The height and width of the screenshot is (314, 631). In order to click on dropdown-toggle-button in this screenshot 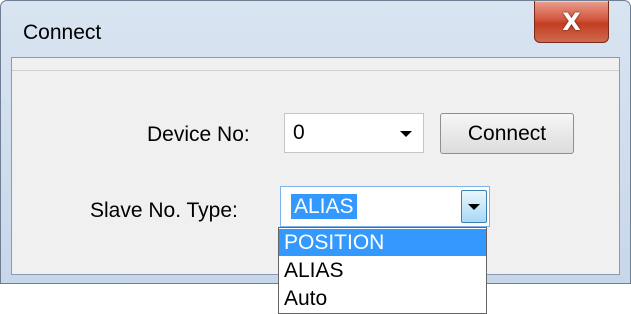, I will do `click(474, 206)`.